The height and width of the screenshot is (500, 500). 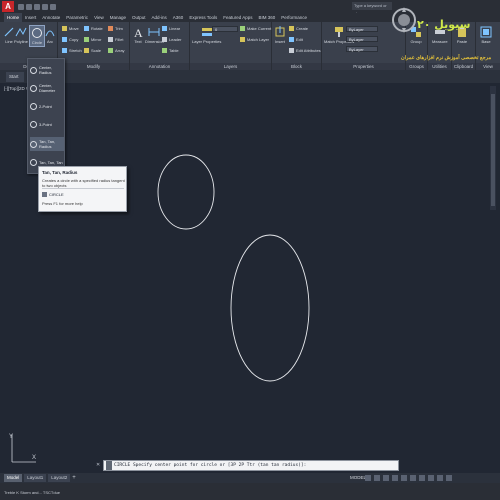 I want to click on customize-icon, so click(x=449, y=478).